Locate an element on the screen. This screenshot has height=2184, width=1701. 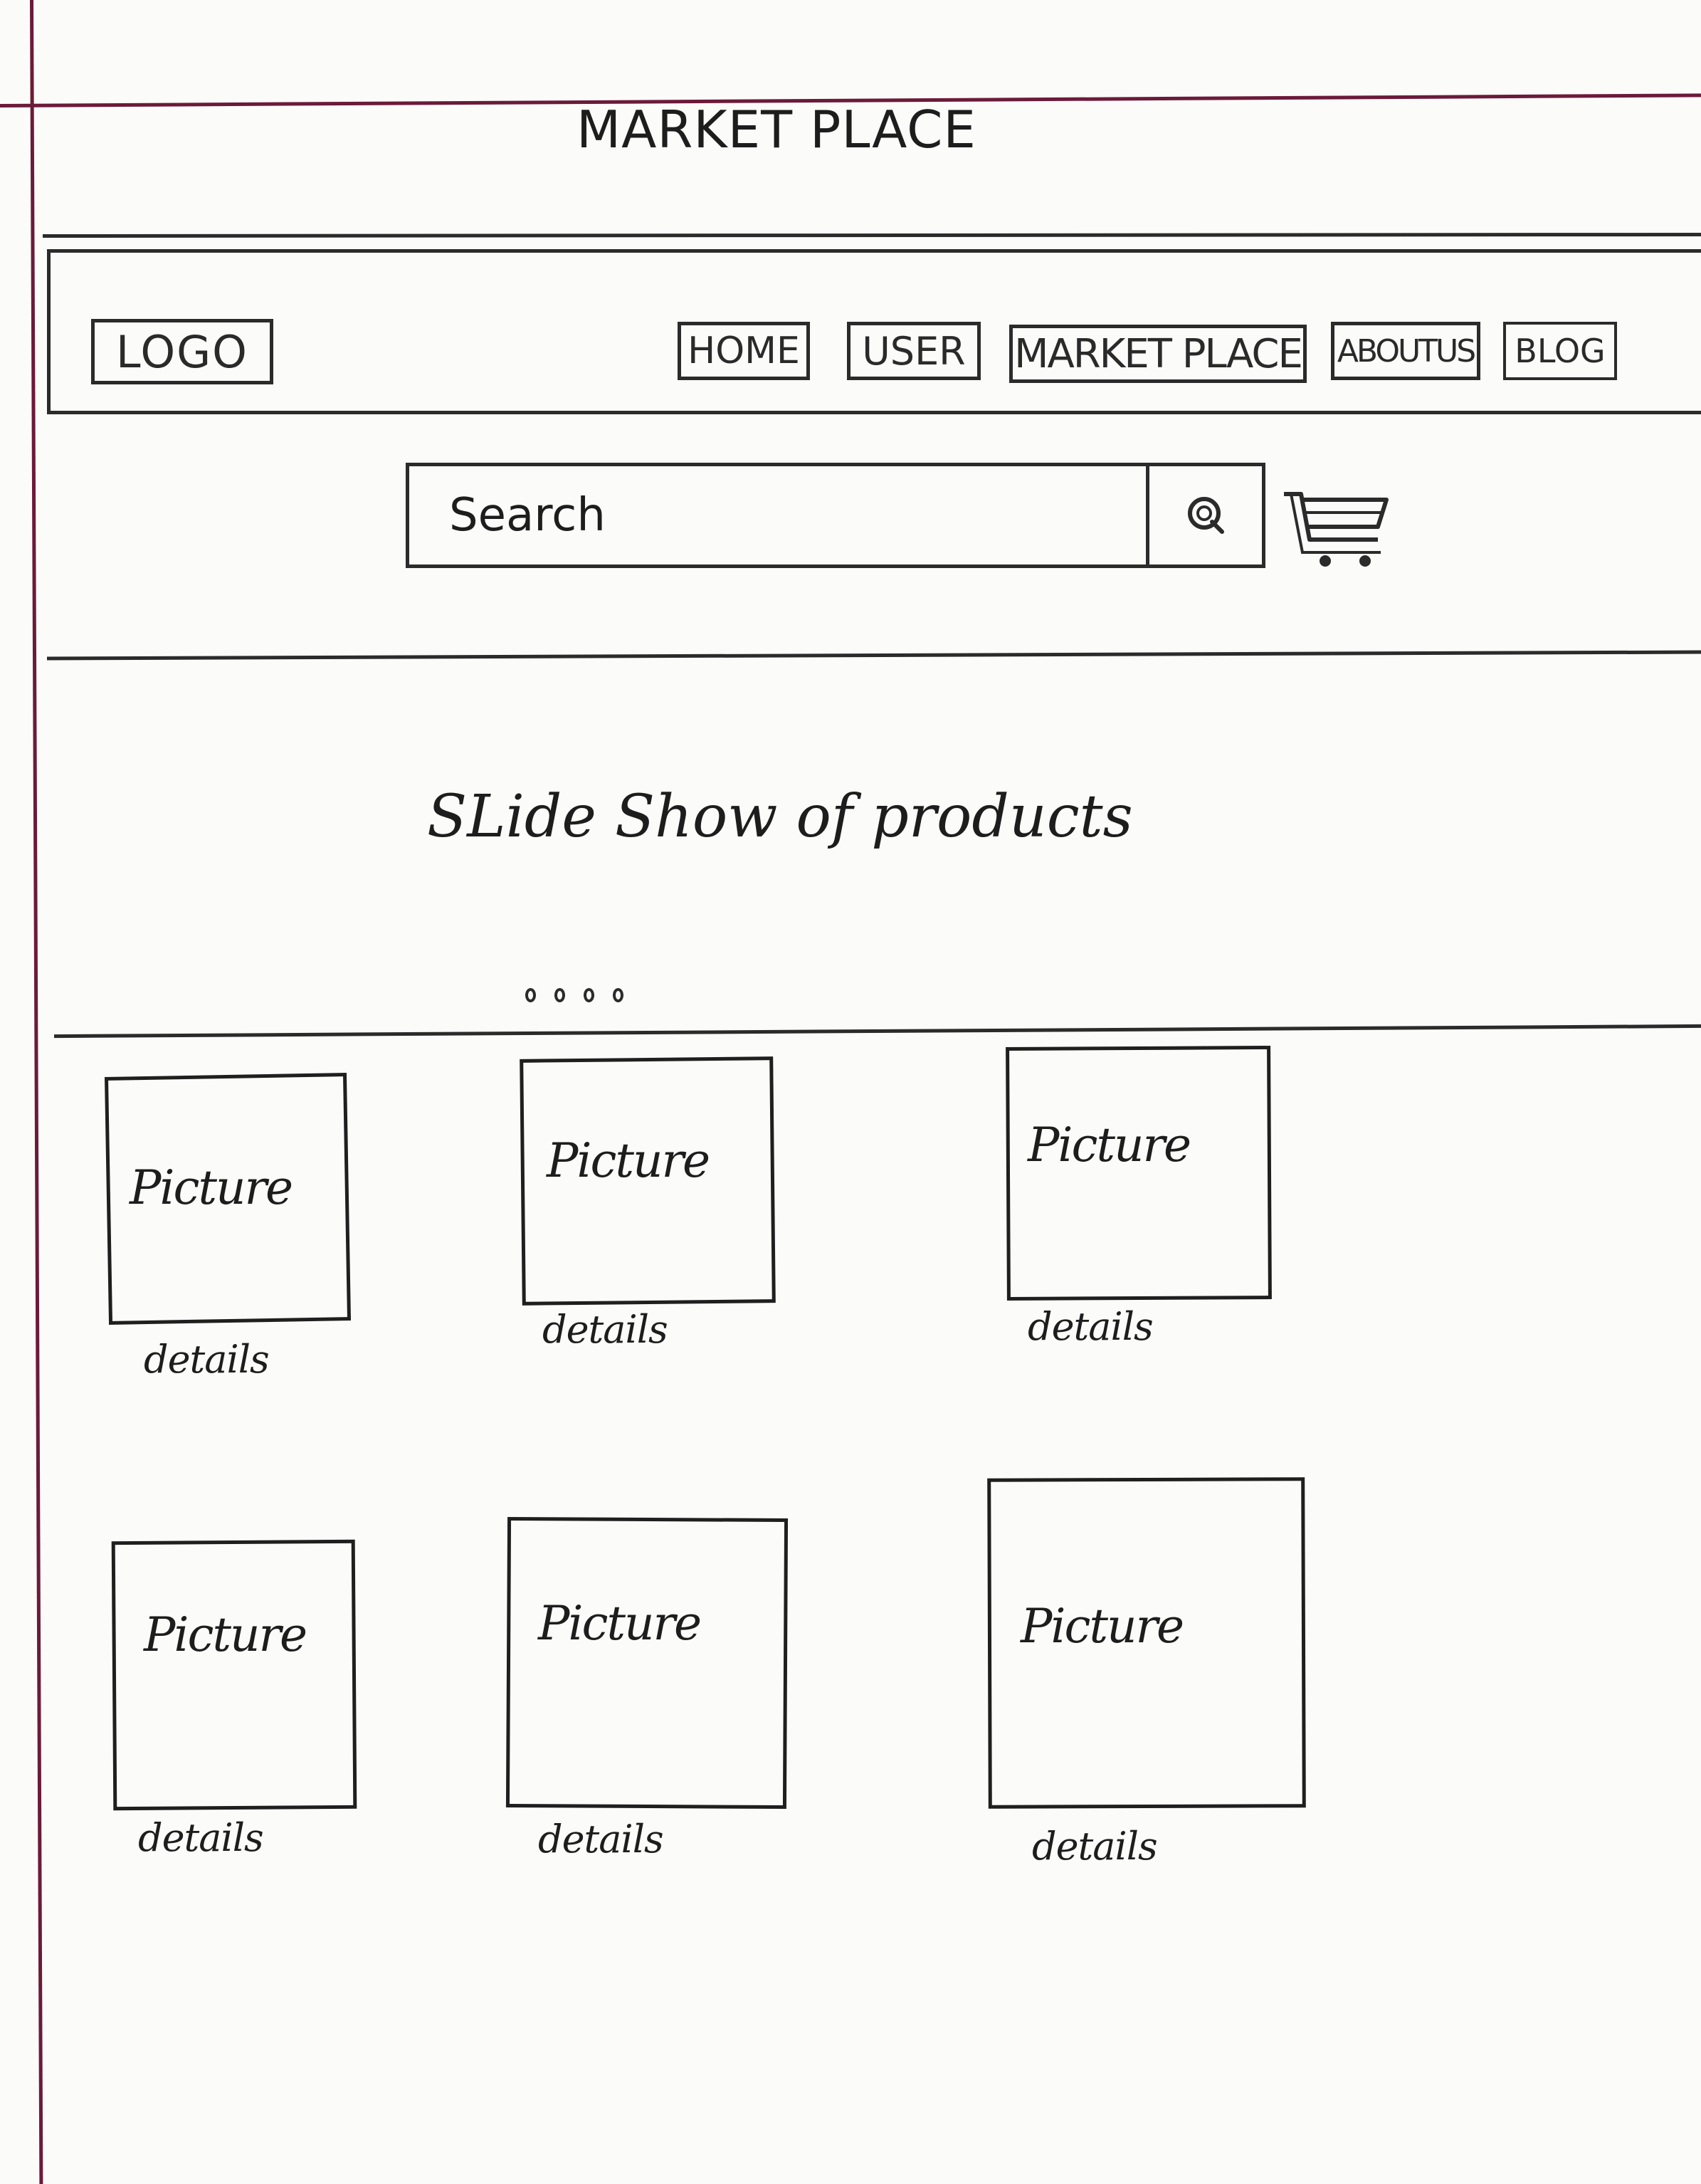
cart-icon is located at coordinates (1336, 529).